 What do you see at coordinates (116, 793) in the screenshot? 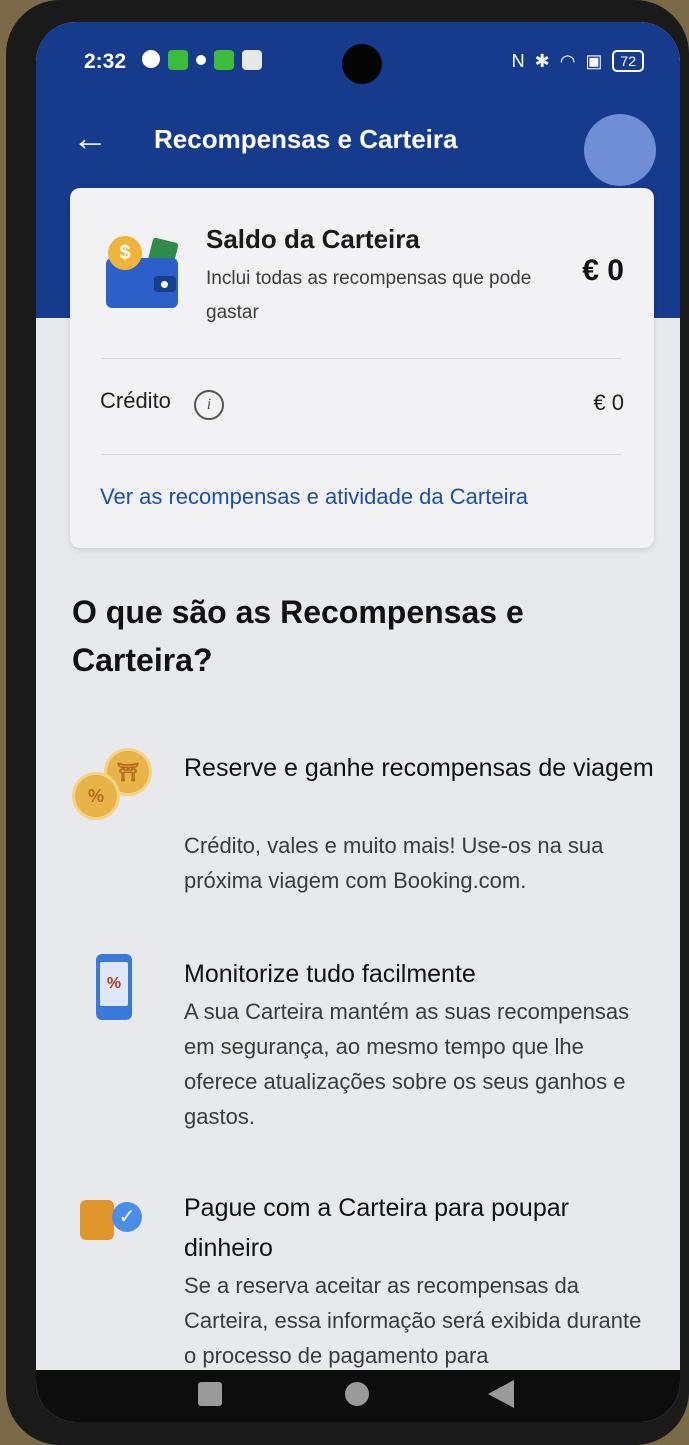
I see `coins-percent-icon: ⛩ %` at bounding box center [116, 793].